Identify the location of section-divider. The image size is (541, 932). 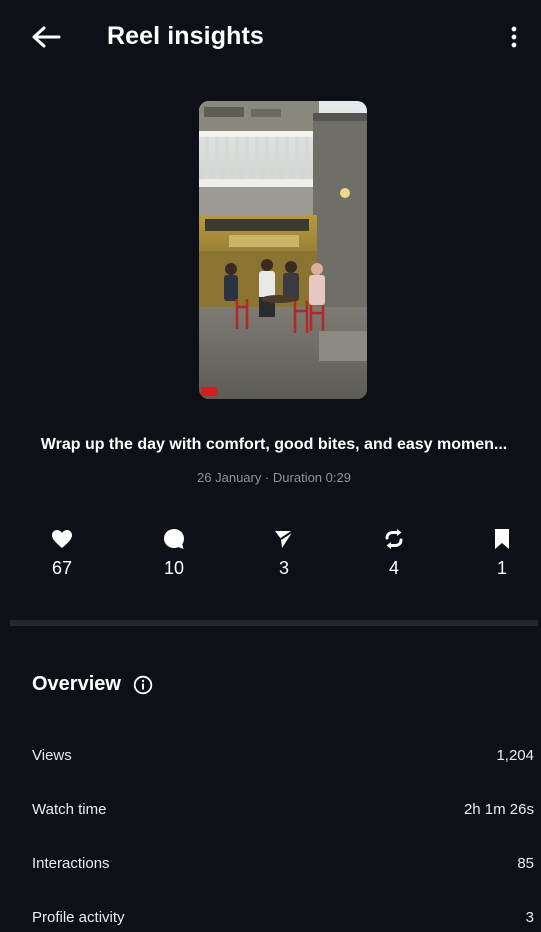
(274, 623).